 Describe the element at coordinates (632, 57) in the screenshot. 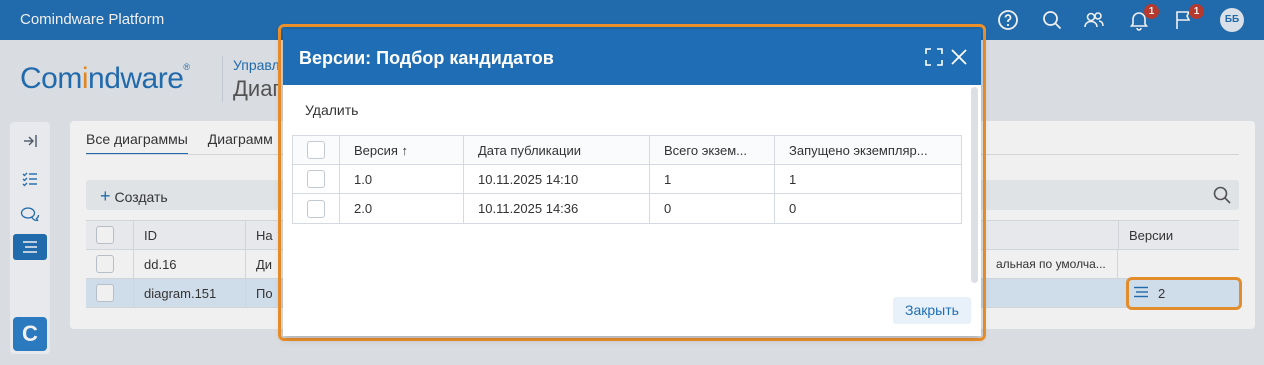

I see `dialog-header: Версии: Подбор кандидатов` at that location.